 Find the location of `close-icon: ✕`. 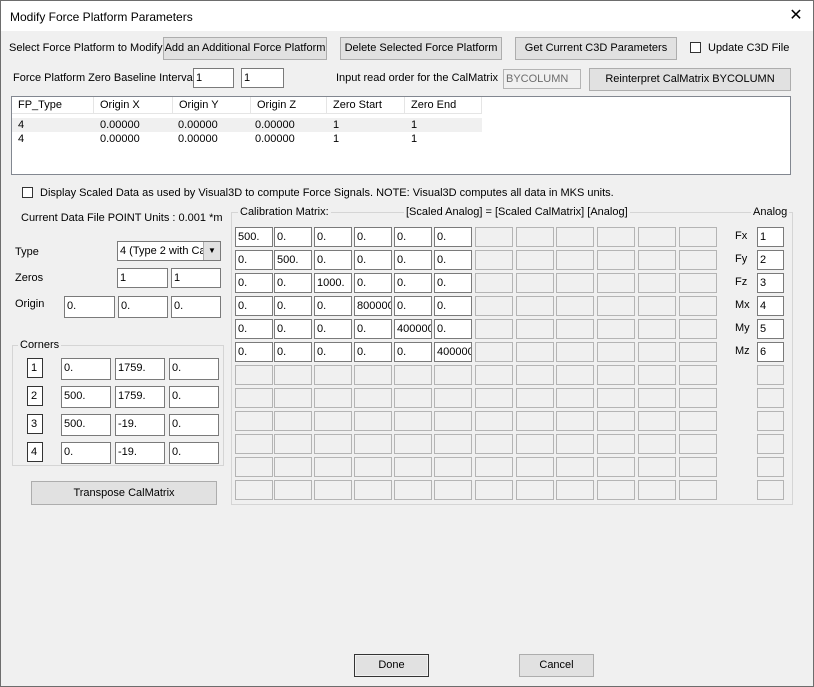

close-icon: ✕ is located at coordinates (796, 16).